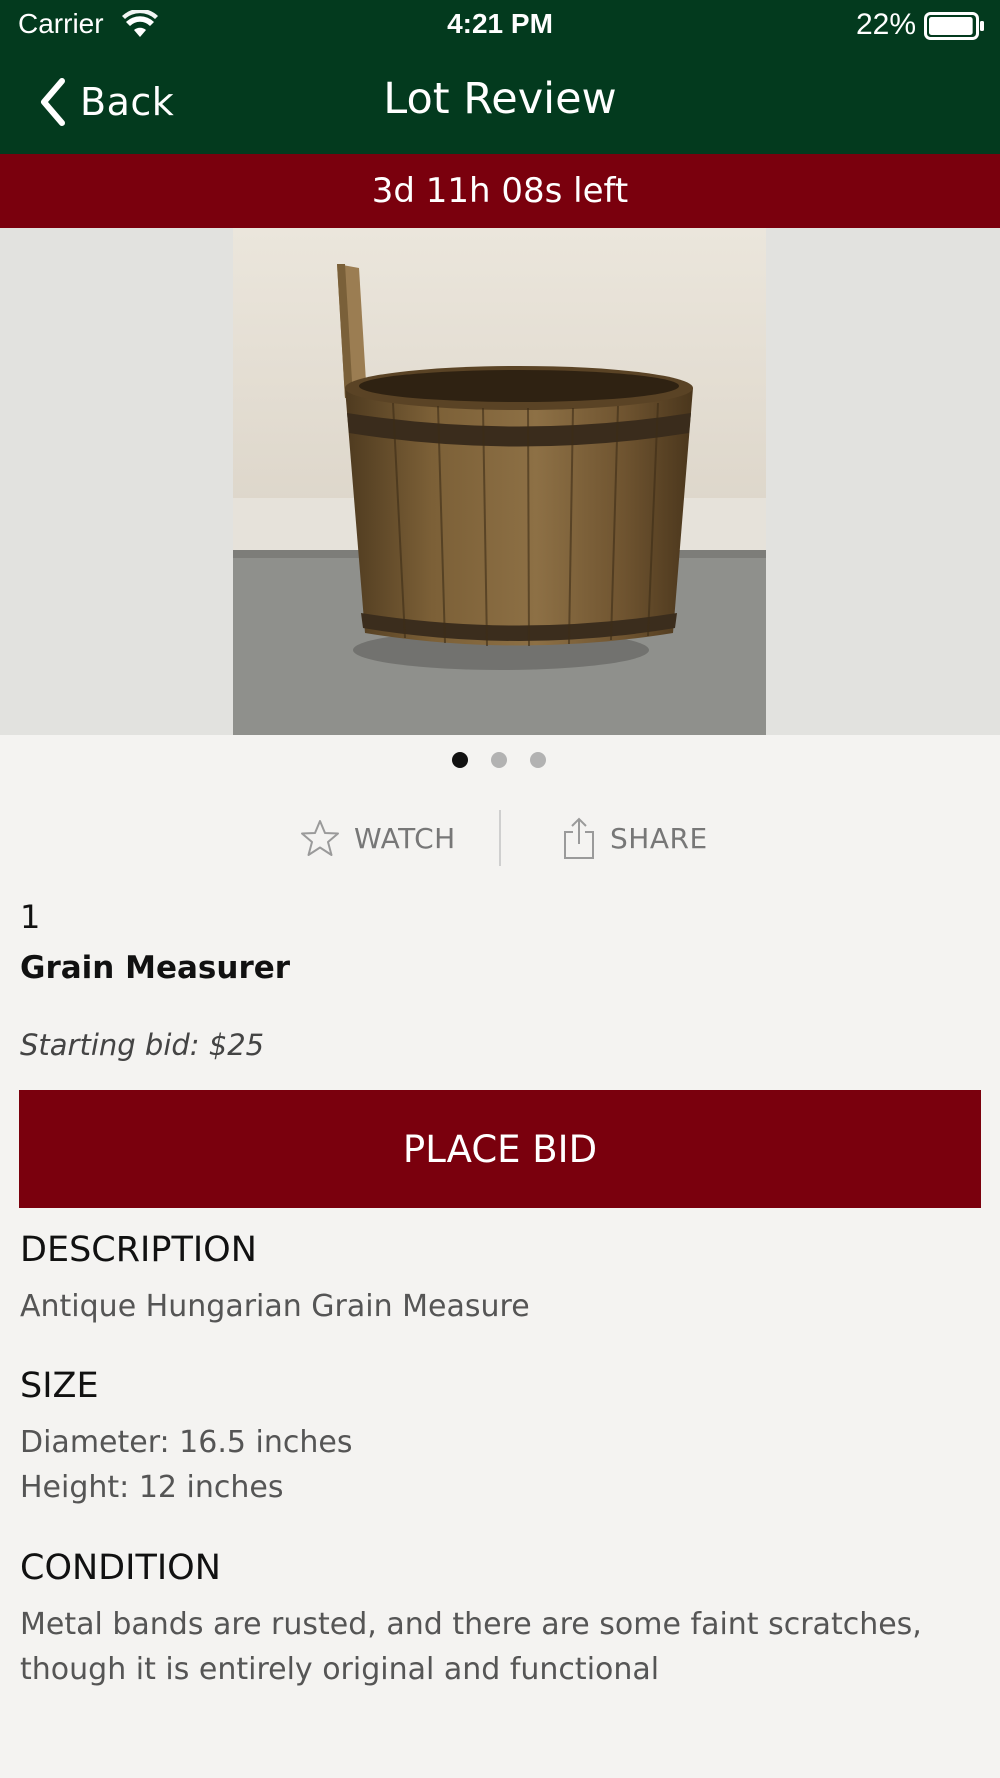 The width and height of the screenshot is (1000, 1778). I want to click on share-icon, so click(579, 838).